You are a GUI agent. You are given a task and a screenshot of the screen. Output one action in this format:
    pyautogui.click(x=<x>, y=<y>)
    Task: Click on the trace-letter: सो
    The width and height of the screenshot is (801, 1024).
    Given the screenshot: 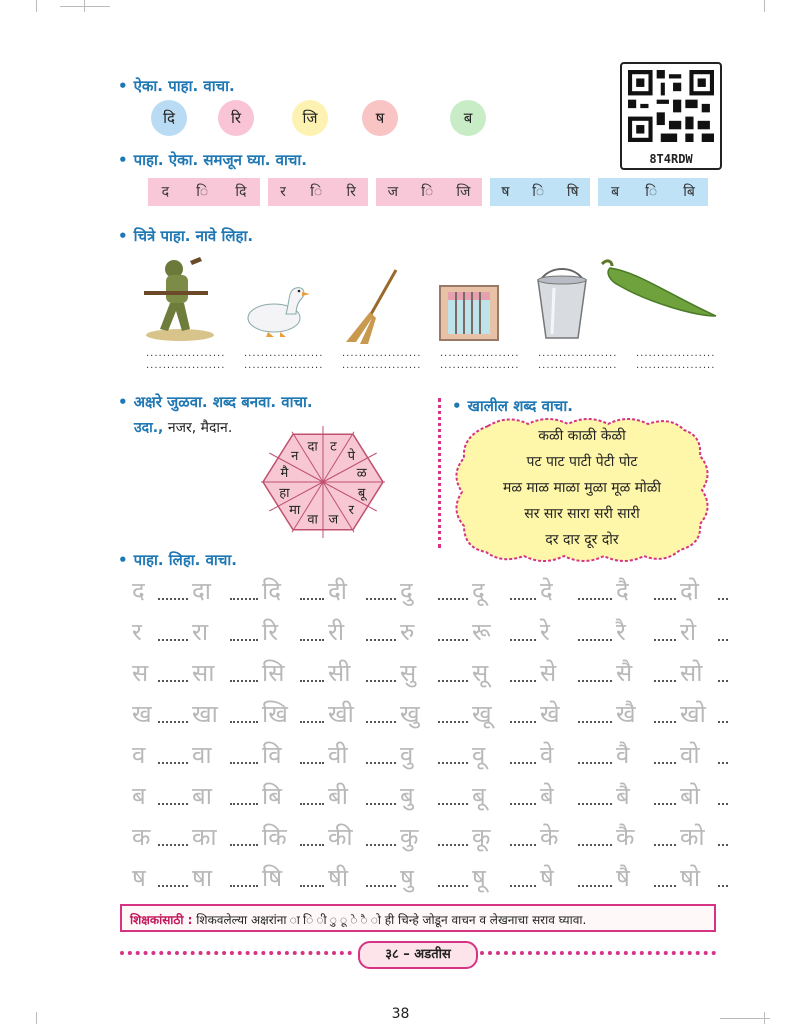 What is the action you would take?
    pyautogui.click(x=691, y=673)
    